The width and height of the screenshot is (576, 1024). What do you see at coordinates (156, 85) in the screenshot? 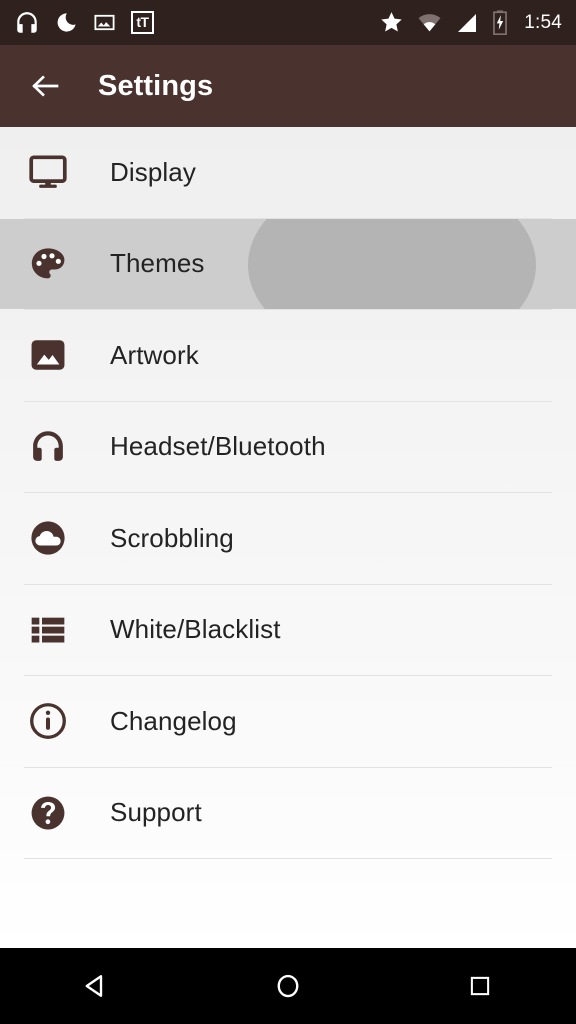
I see `page-title: Settings` at bounding box center [156, 85].